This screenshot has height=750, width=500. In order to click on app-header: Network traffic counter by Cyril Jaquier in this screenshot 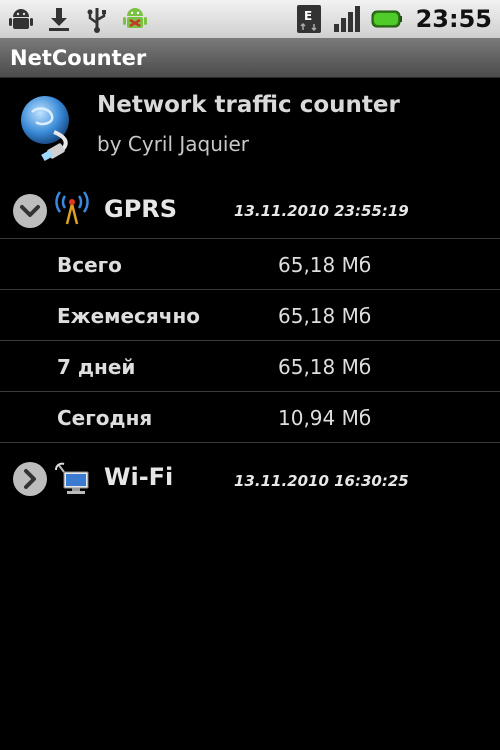, I will do `click(250, 130)`.